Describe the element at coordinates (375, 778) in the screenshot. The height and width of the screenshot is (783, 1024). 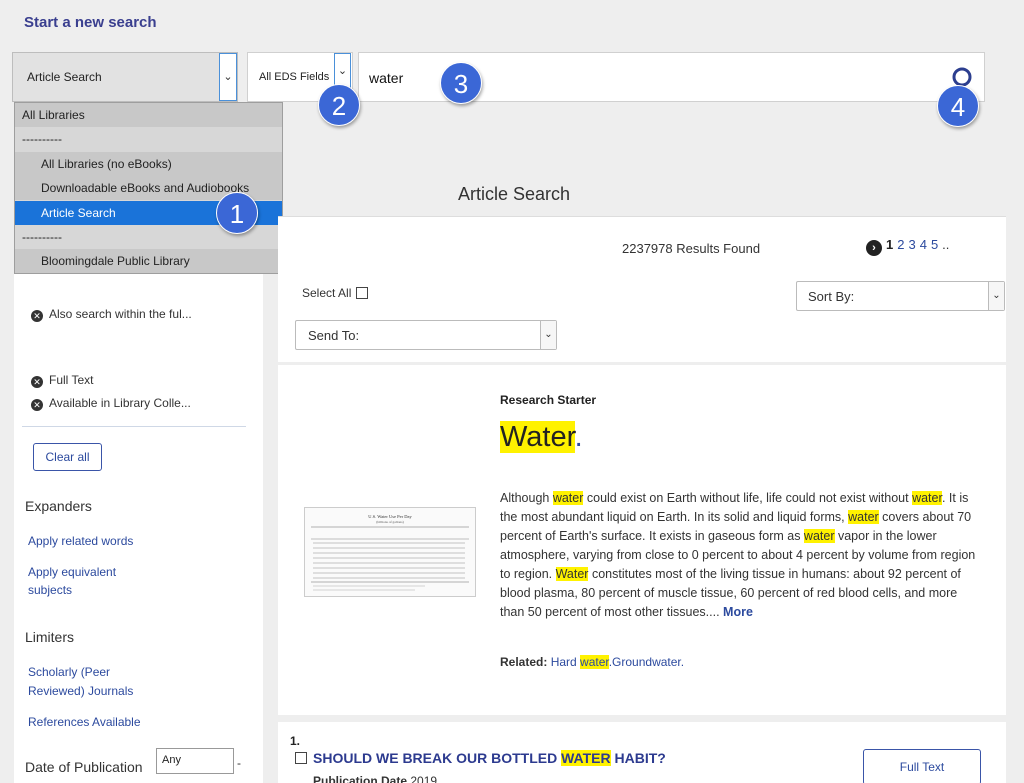
I see `result-publication-date: Publication Date 2019` at that location.